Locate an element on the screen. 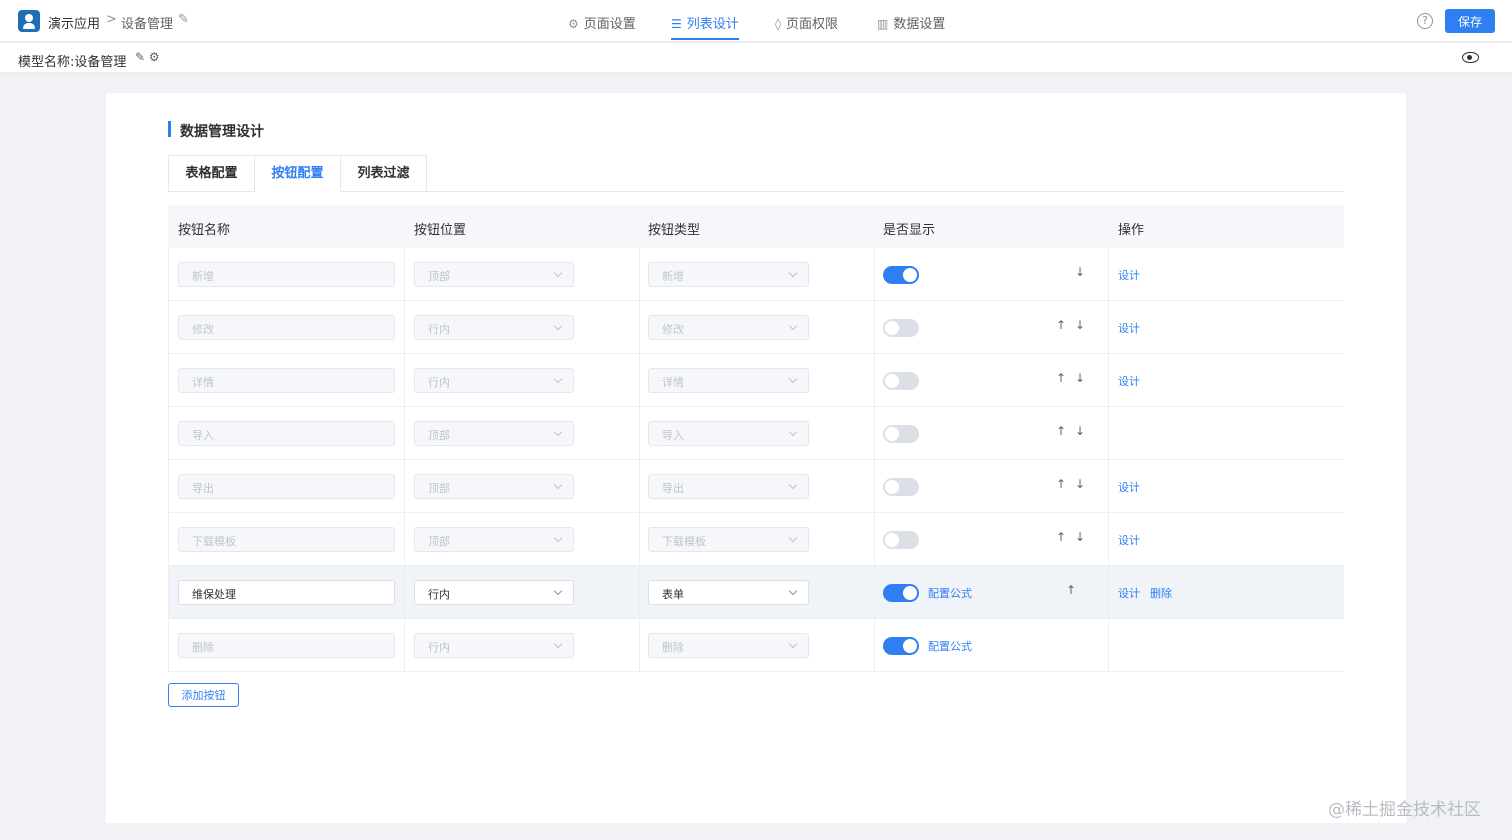 The height and width of the screenshot is (840, 1512). tab-list-filter: 列表过滤 is located at coordinates (384, 173).